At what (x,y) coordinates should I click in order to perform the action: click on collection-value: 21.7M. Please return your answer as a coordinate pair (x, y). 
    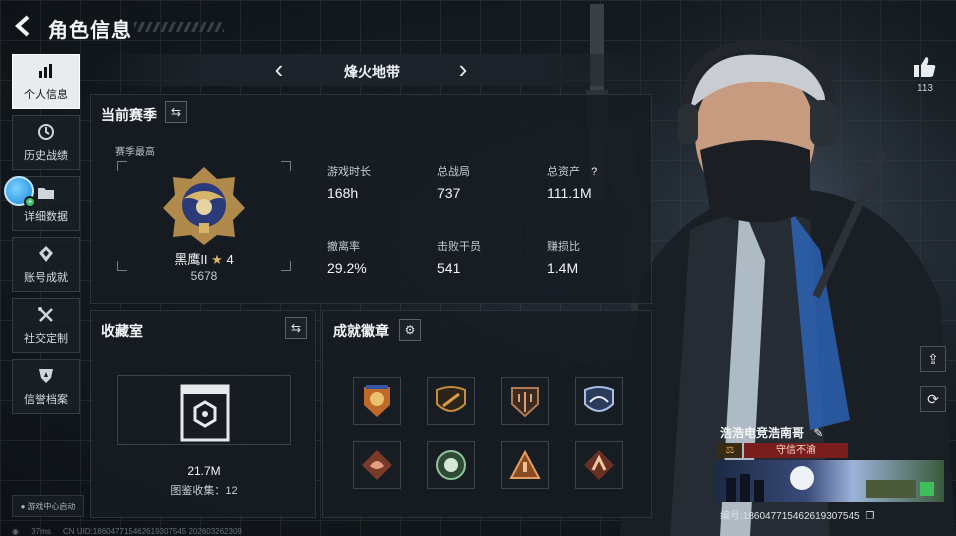
    Looking at the image, I should click on (204, 471).